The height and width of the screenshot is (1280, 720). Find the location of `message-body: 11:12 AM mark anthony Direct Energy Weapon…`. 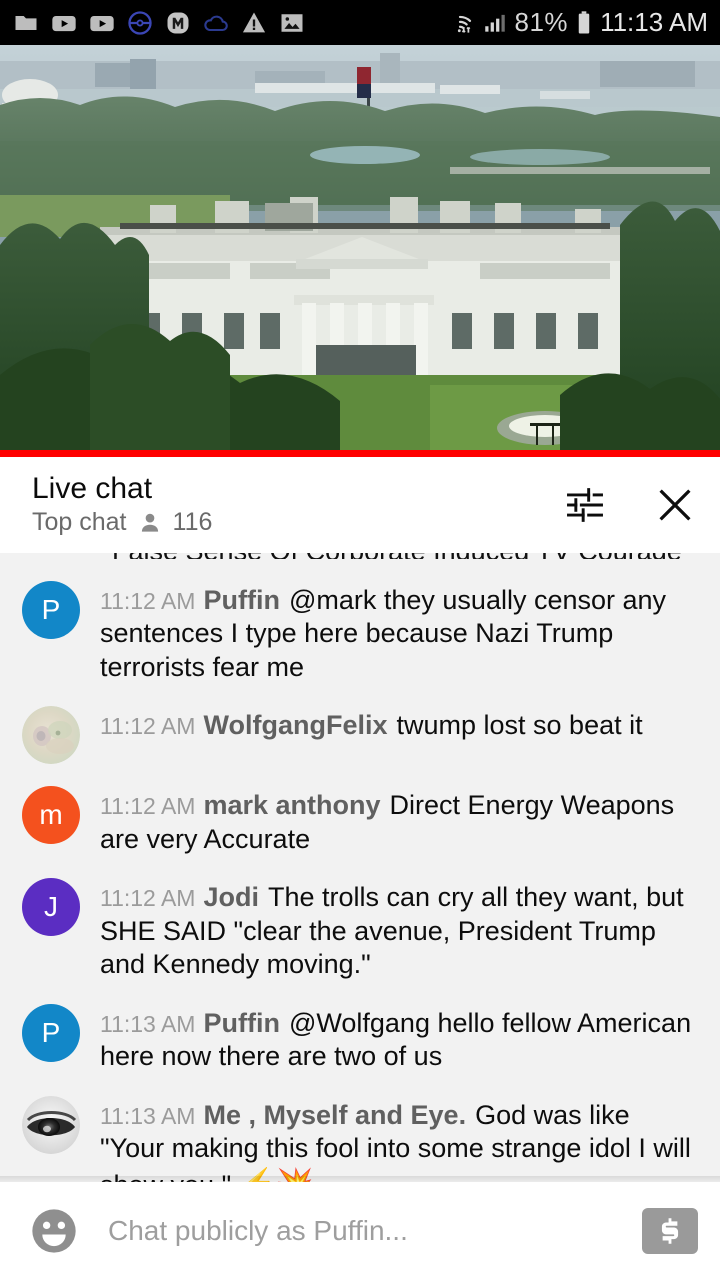

message-body: 11:12 AM mark anthony Direct Energy Weapon… is located at coordinates (399, 821).